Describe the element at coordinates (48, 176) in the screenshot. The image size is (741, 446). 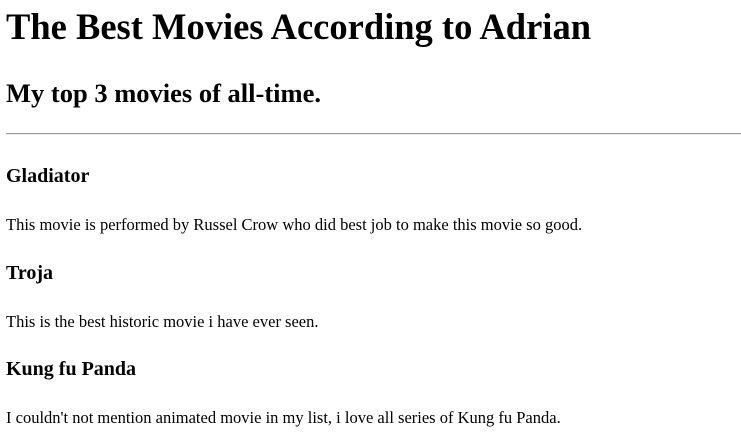
I see `movie-title-gladiator: Gladiator` at that location.